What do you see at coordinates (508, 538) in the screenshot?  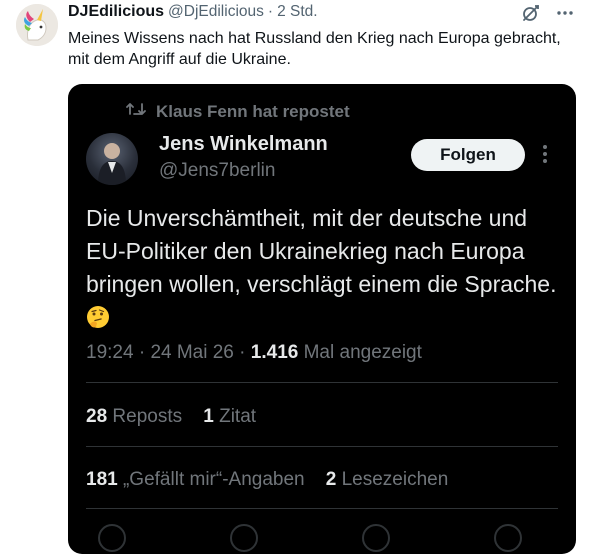 I see `bookmark-icon` at bounding box center [508, 538].